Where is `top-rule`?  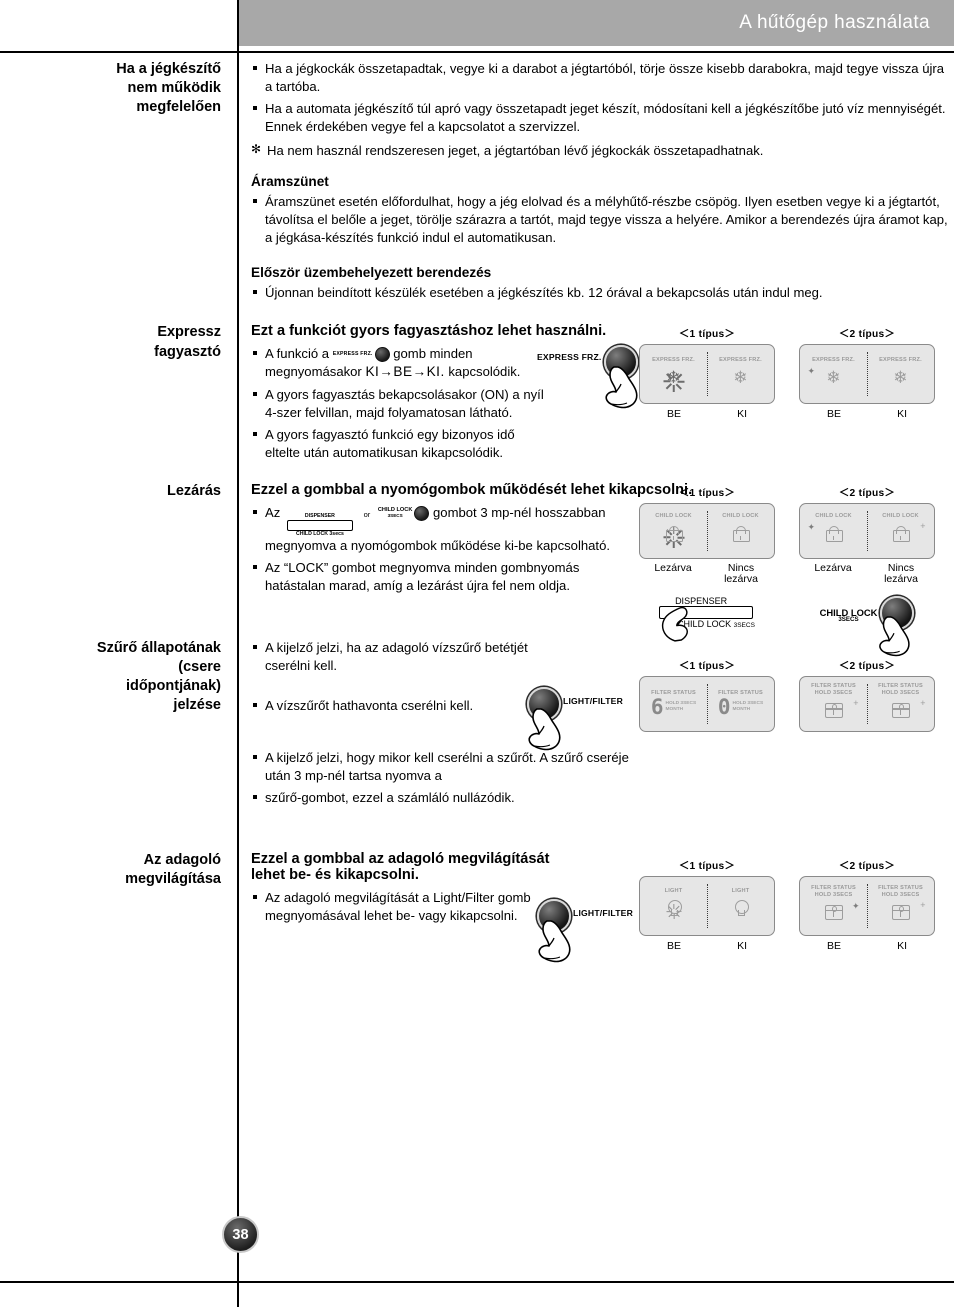 top-rule is located at coordinates (477, 52).